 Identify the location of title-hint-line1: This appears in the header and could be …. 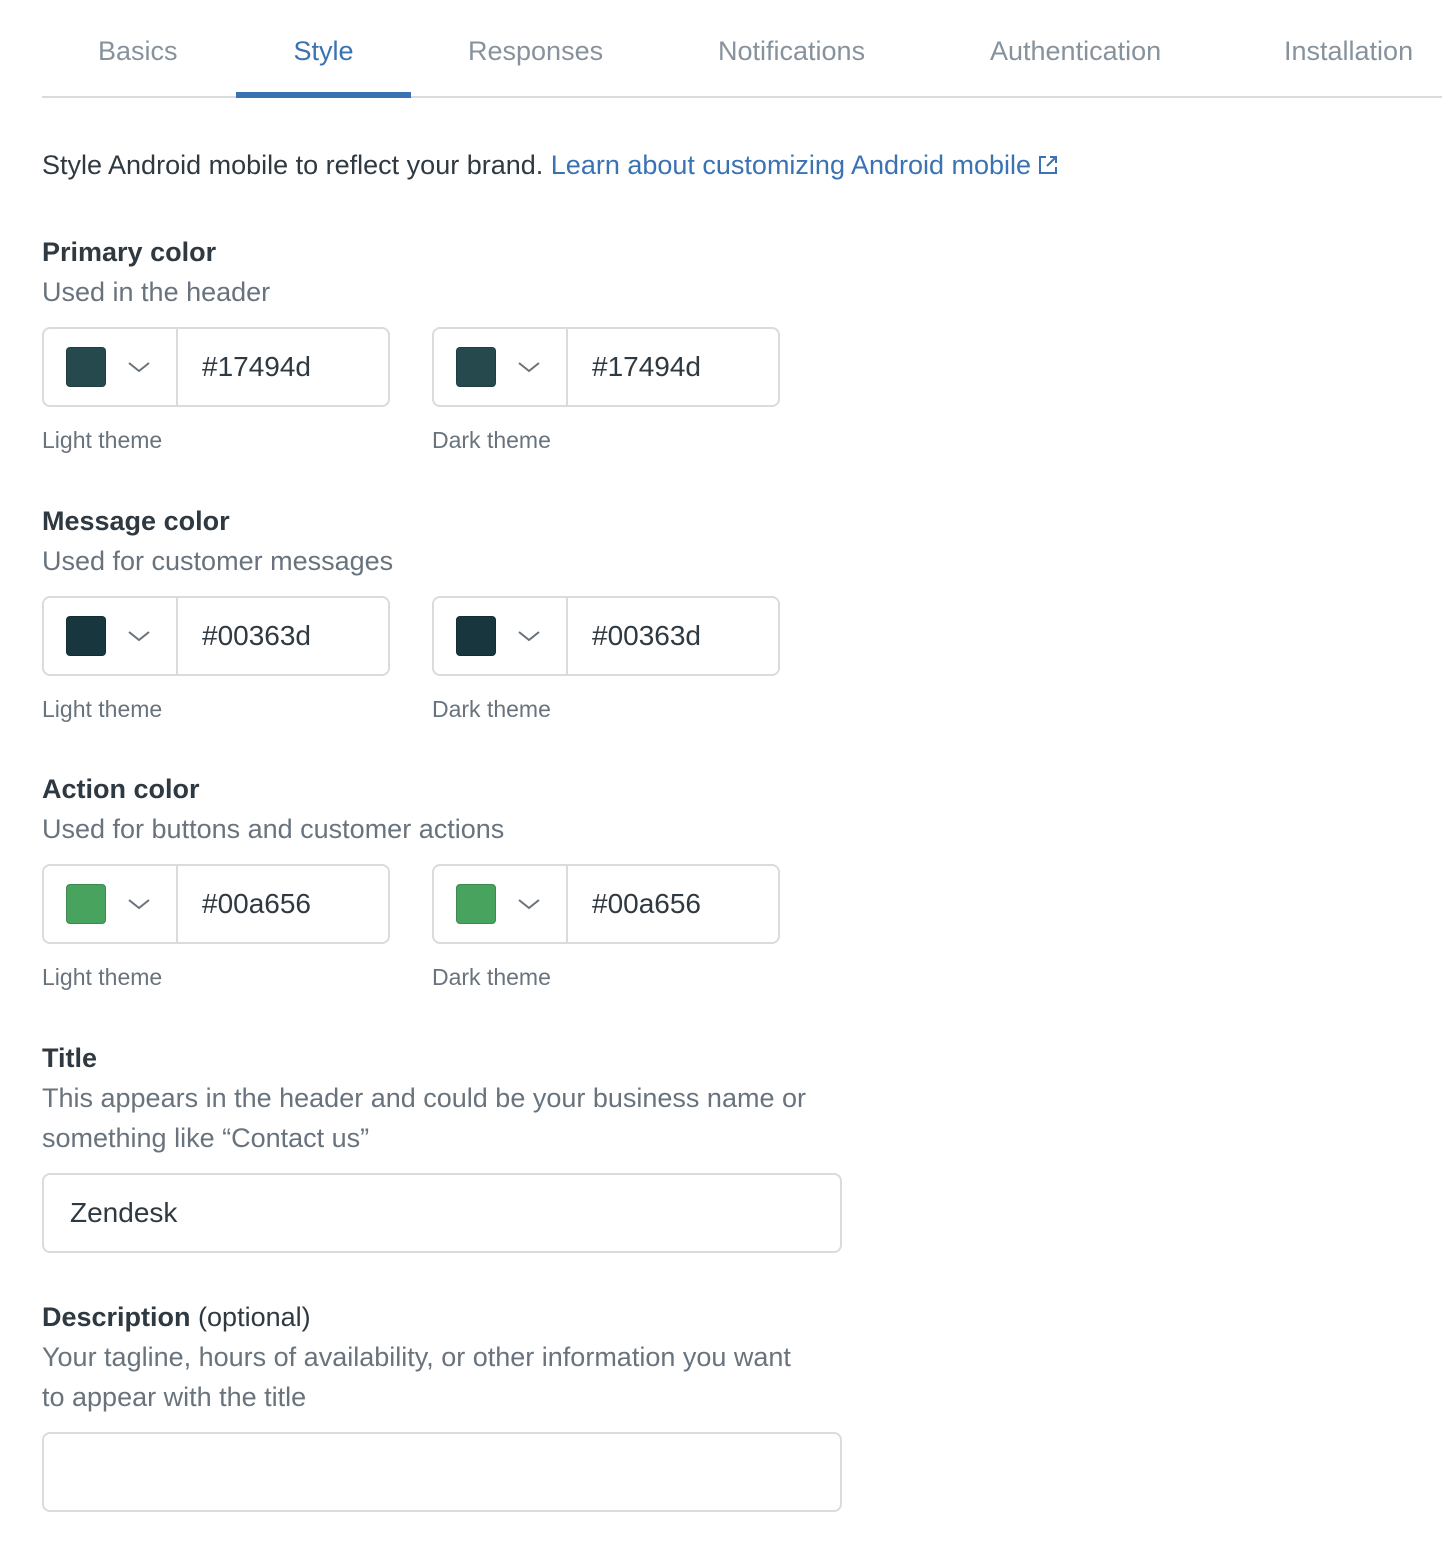
(424, 1098).